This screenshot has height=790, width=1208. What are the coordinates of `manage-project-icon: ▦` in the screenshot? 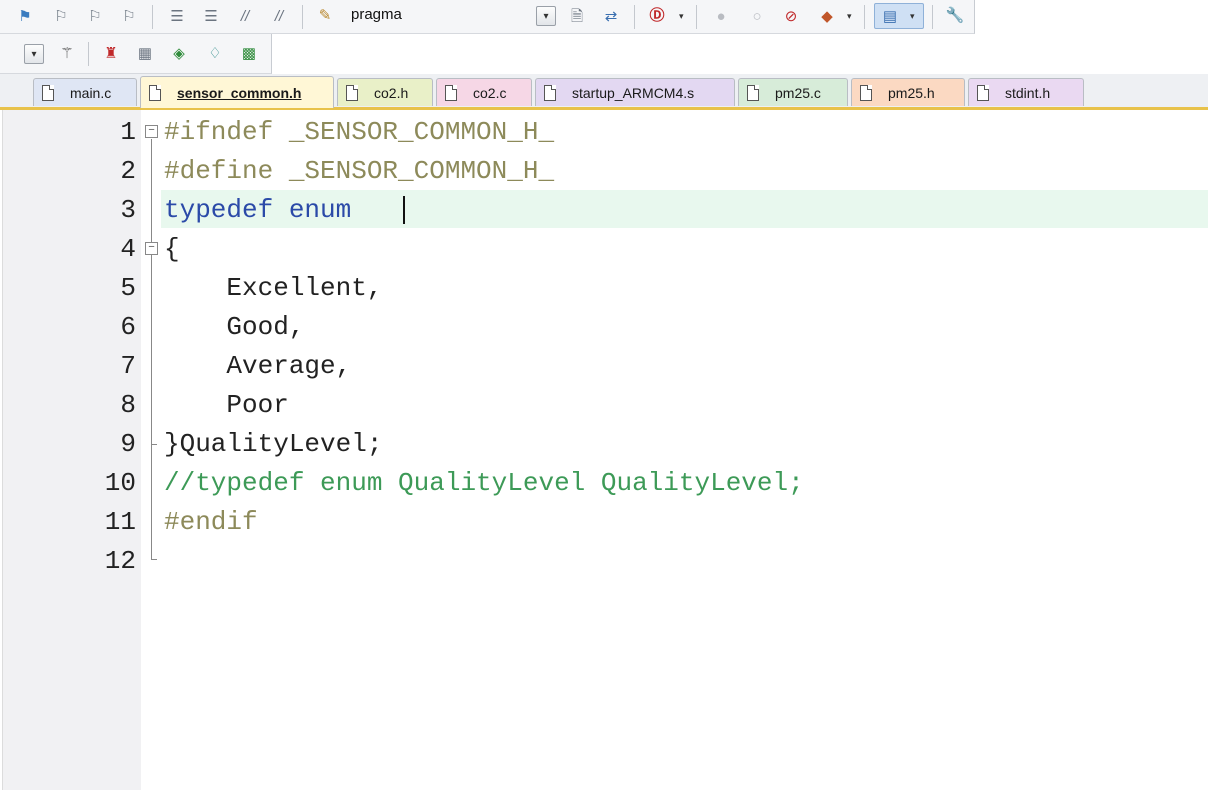 It's located at (145, 53).